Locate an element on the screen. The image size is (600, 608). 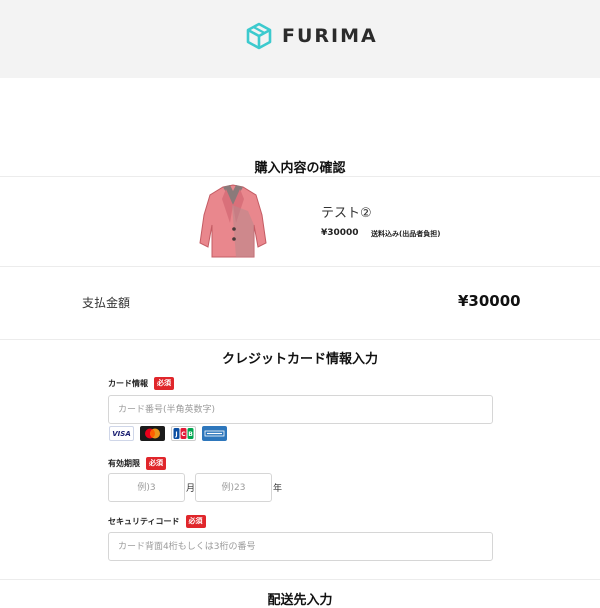
jcb-card-icon: J C B is located at coordinates (183, 433).